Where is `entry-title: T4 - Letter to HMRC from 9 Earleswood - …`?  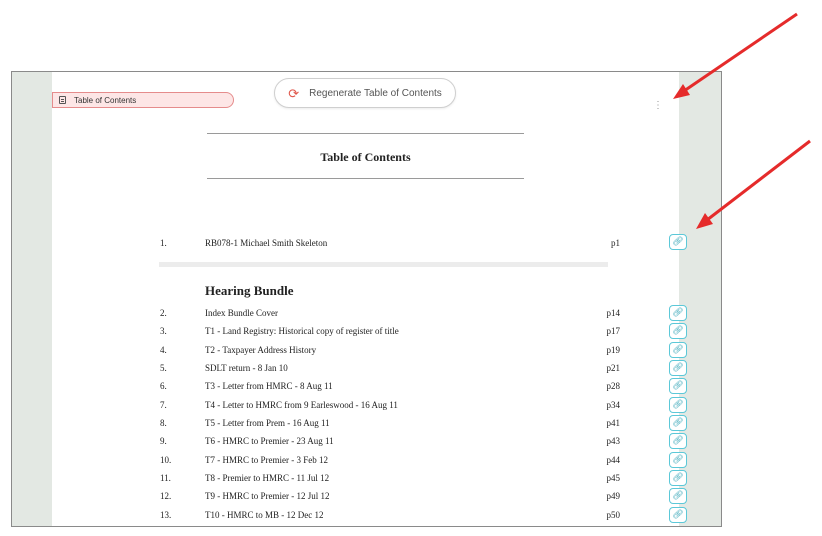
entry-title: T4 - Letter to HMRC from 9 Earleswood - … is located at coordinates (301, 405).